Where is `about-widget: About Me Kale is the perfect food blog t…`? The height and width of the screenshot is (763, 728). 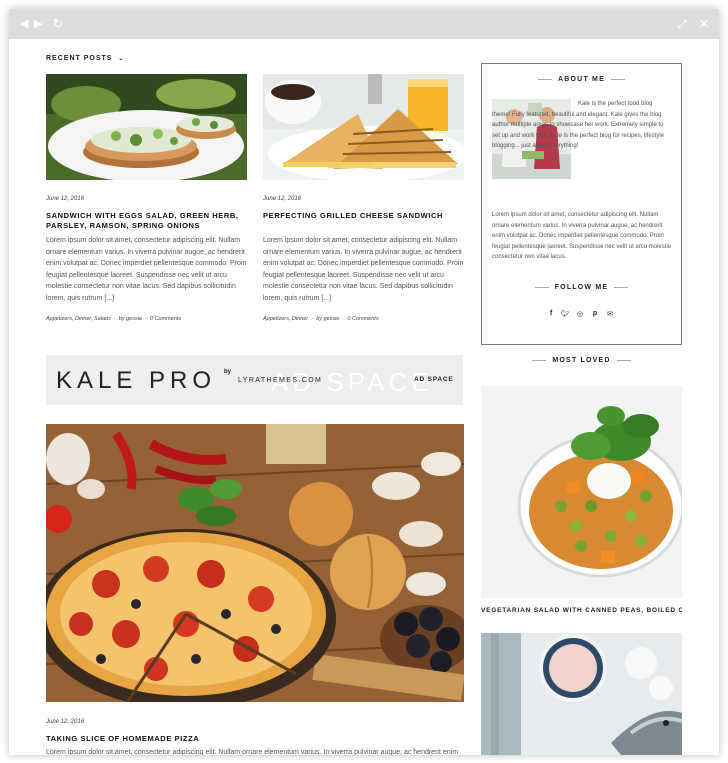
about-widget: About Me Kale is the perfect food blog t… is located at coordinates (581, 204).